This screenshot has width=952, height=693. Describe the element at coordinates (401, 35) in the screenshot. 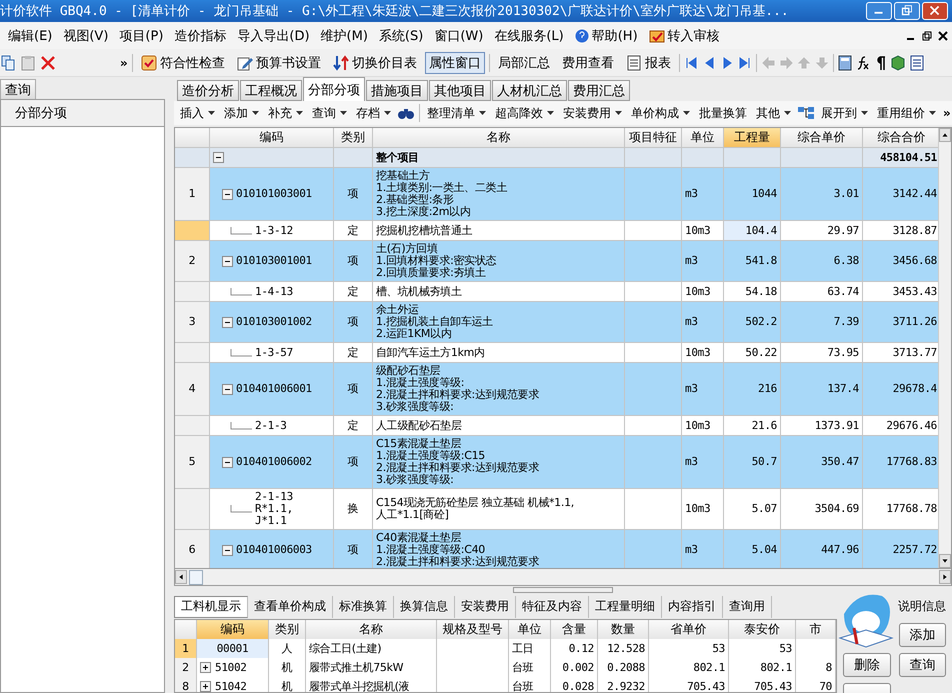

I see `menu-item: 系统(S)` at that location.